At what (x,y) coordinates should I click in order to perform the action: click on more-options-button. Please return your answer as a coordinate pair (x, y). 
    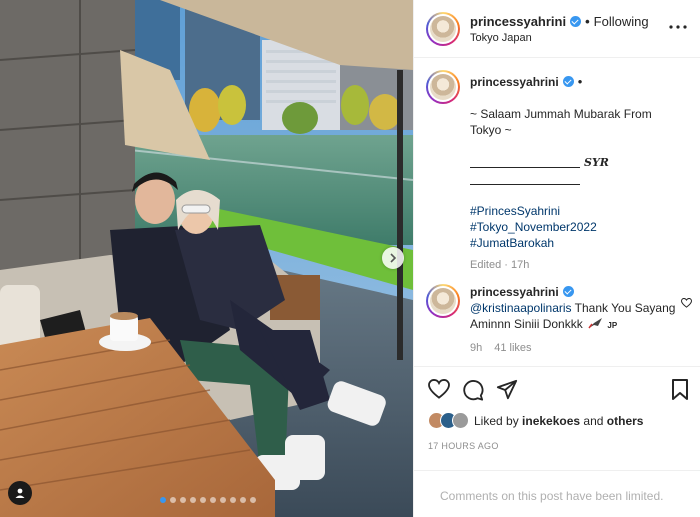
    Looking at the image, I should click on (678, 25).